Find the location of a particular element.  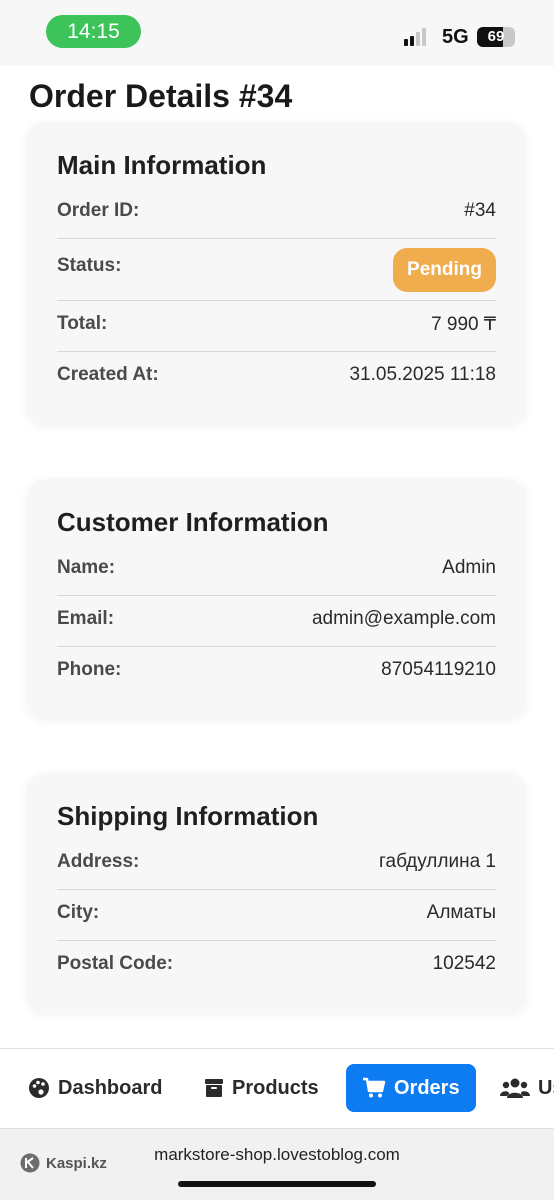

home-indicator is located at coordinates (277, 1184).